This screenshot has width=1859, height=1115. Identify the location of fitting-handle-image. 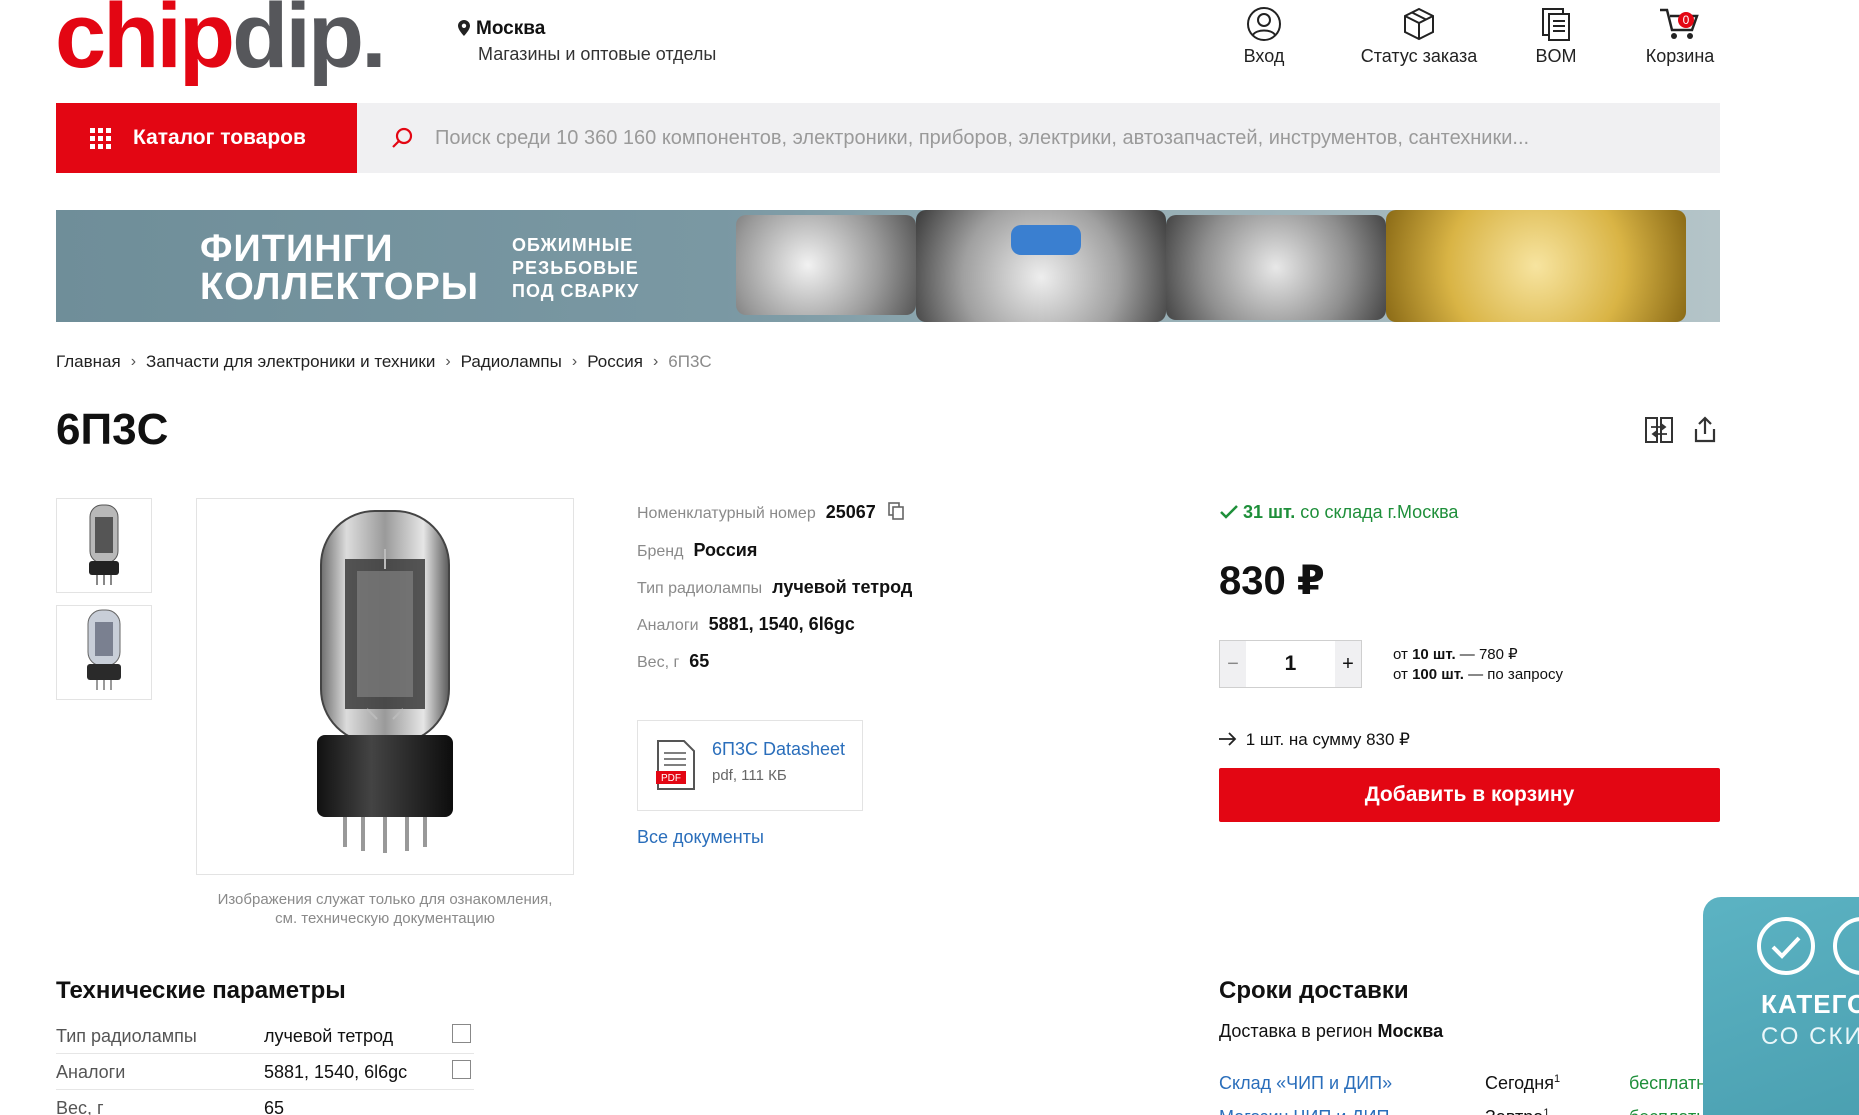
(1046, 240).